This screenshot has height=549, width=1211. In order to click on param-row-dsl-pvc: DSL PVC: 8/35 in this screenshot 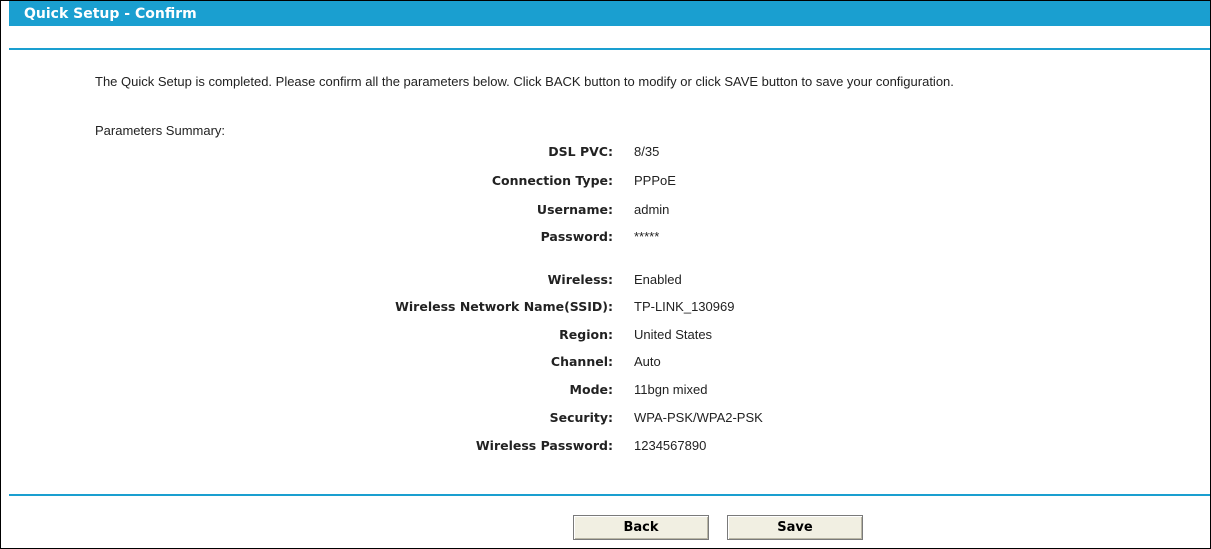, I will do `click(601, 154)`.